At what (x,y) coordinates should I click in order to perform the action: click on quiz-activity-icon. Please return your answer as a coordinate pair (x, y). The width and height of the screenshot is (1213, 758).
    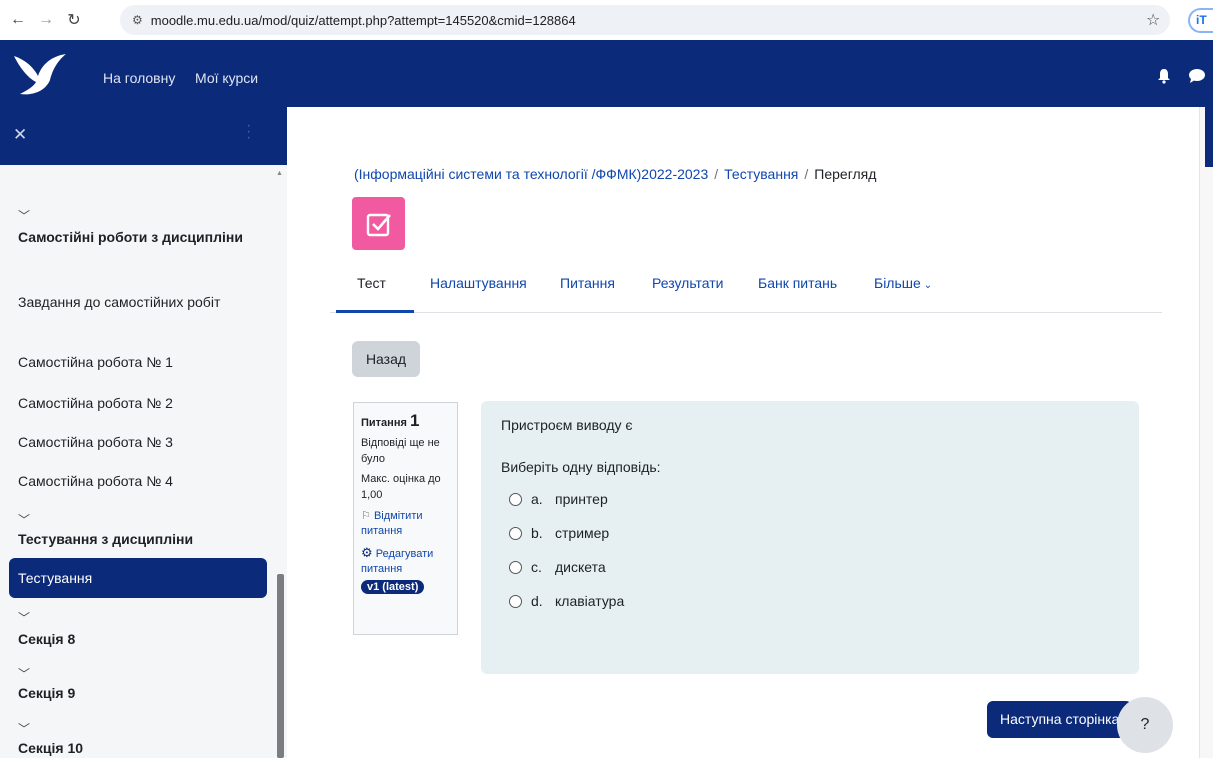
    Looking at the image, I should click on (378, 223).